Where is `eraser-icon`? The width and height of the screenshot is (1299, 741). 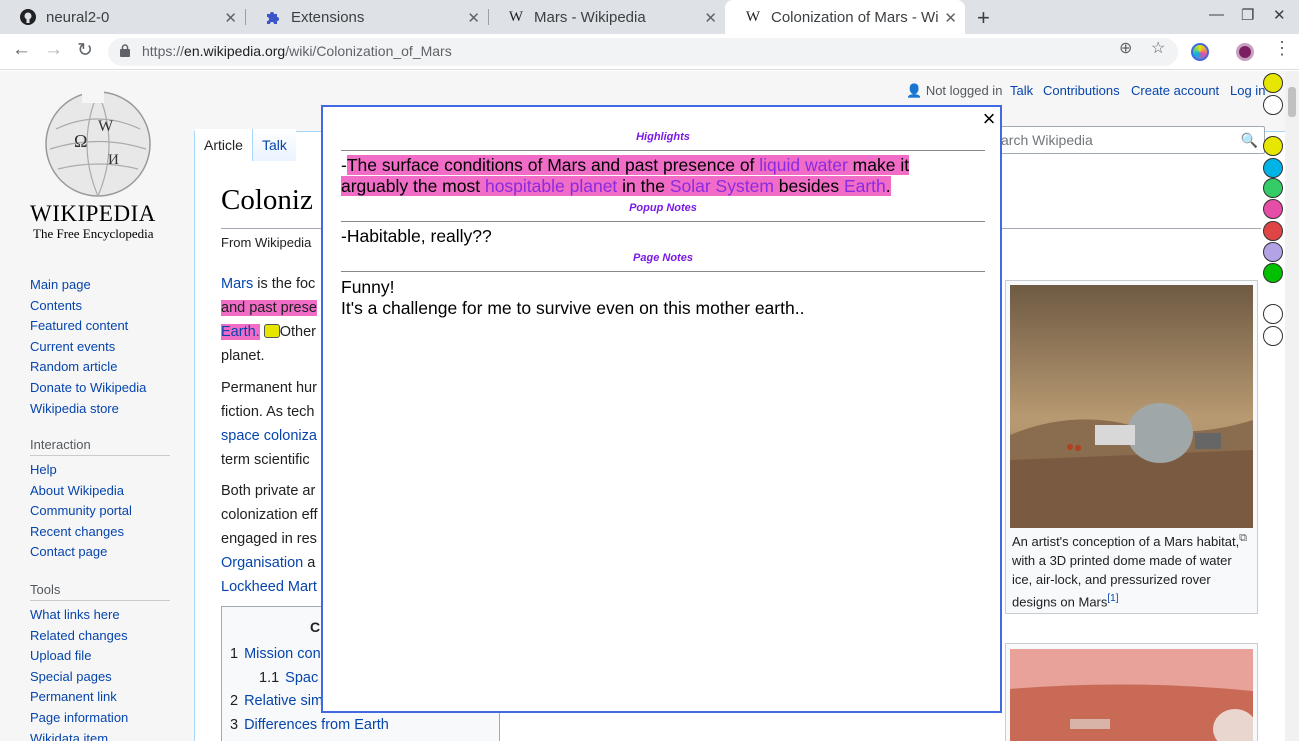
eraser-icon is located at coordinates (1273, 314).